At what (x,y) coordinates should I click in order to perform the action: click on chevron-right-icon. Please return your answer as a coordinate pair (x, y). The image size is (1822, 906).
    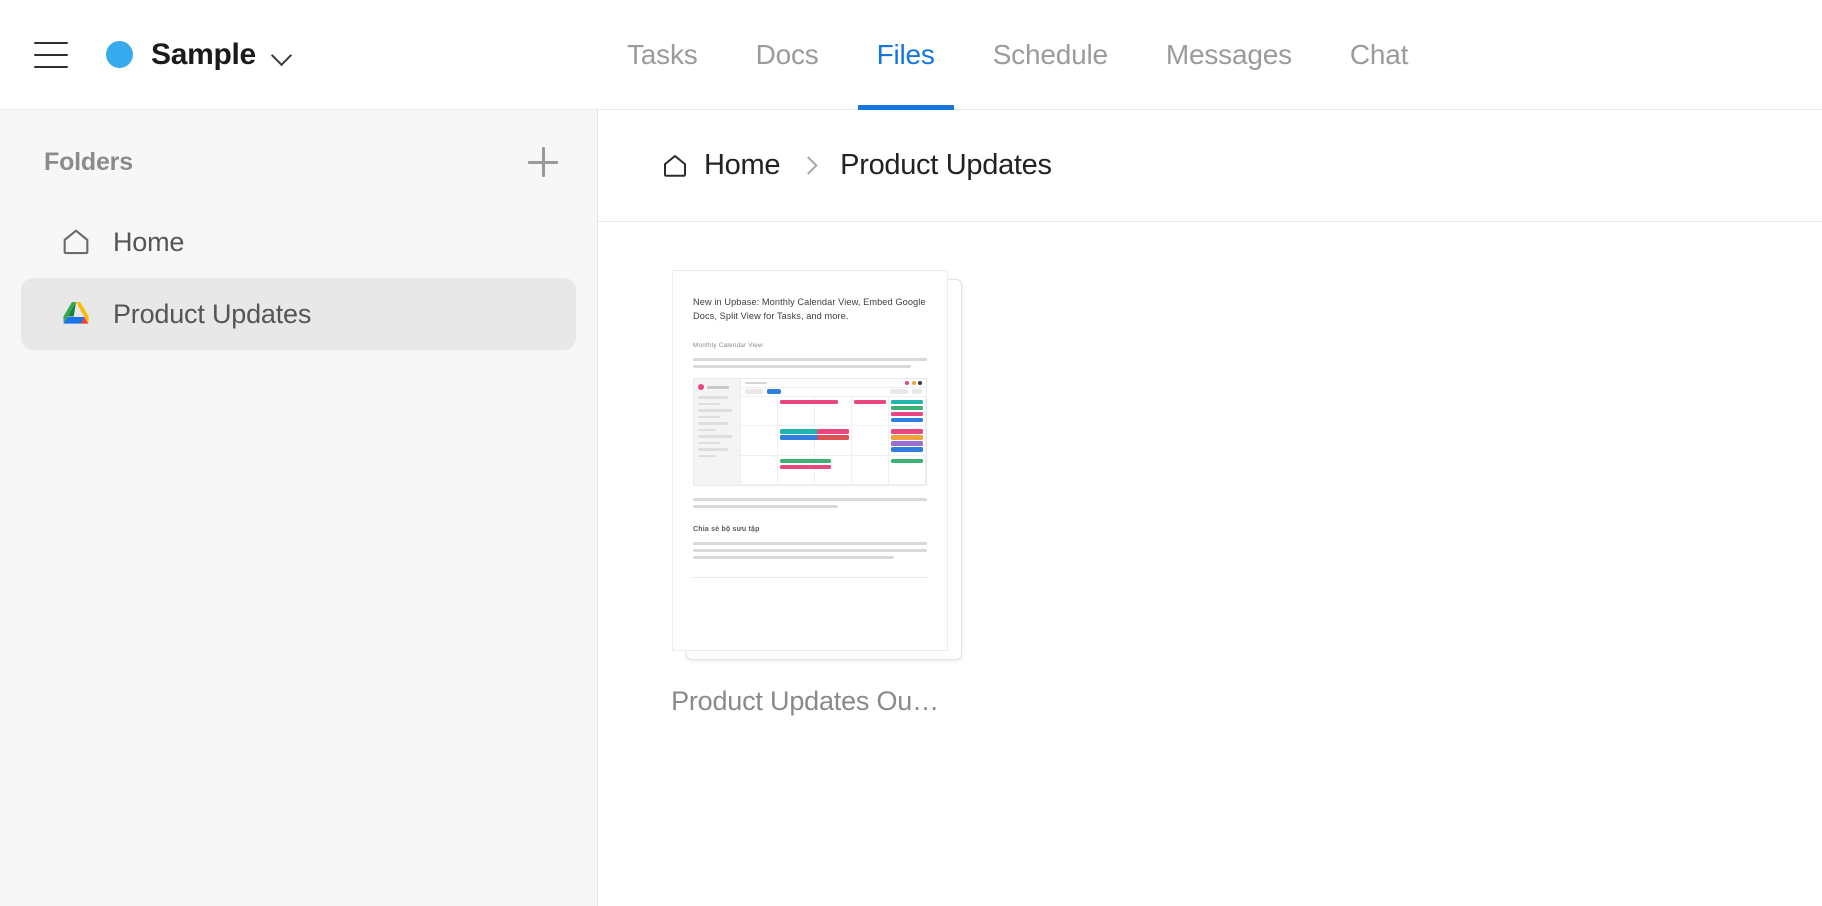
    Looking at the image, I should click on (810, 166).